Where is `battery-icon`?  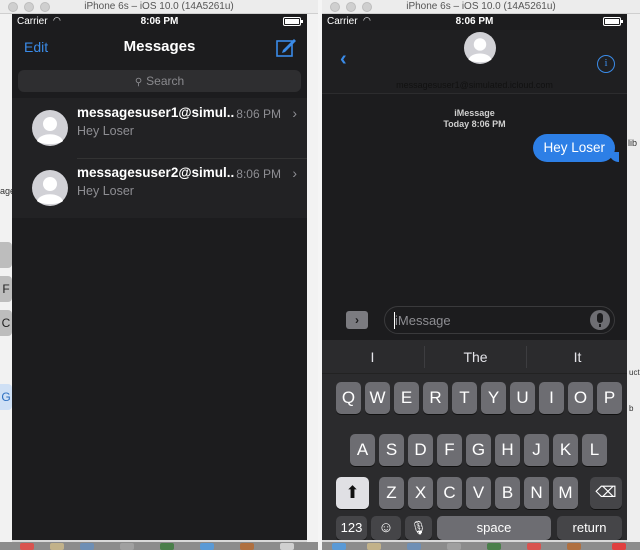 battery-icon is located at coordinates (293, 21).